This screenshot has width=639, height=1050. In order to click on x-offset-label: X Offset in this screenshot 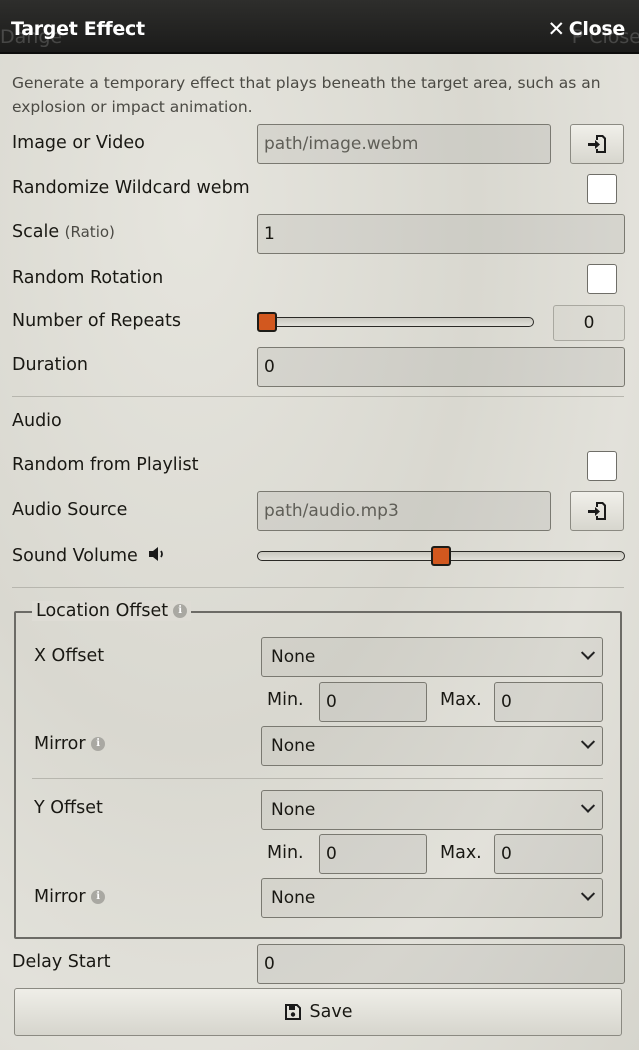, I will do `click(69, 656)`.